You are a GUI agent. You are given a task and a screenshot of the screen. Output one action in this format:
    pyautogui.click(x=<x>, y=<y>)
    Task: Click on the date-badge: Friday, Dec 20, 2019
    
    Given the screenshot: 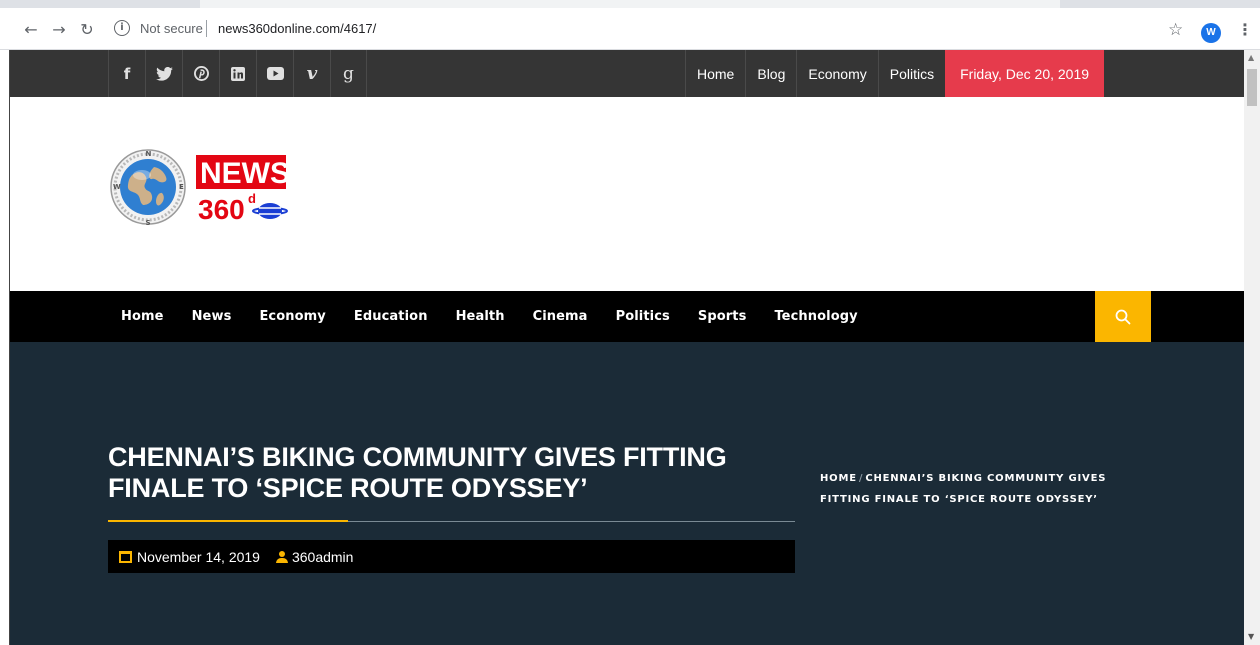 What is the action you would take?
    pyautogui.click(x=1025, y=73)
    